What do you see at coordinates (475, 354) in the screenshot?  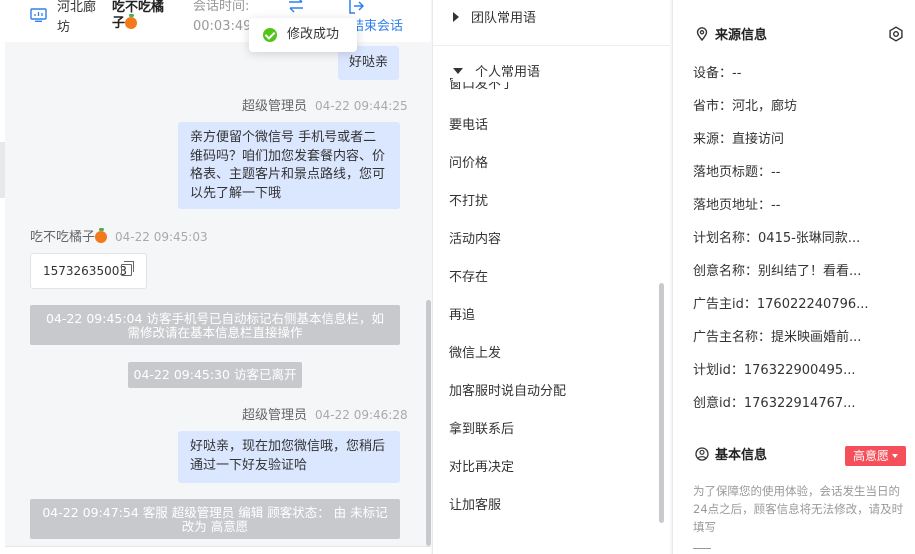 I see `phrase-item: 微信上发` at bounding box center [475, 354].